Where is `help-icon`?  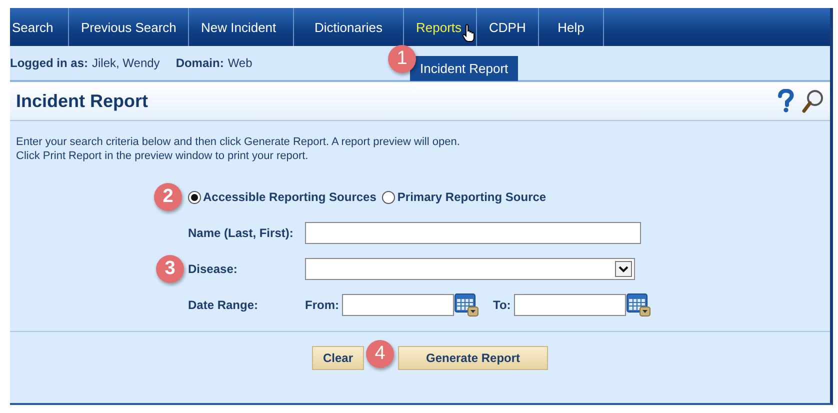 help-icon is located at coordinates (786, 101).